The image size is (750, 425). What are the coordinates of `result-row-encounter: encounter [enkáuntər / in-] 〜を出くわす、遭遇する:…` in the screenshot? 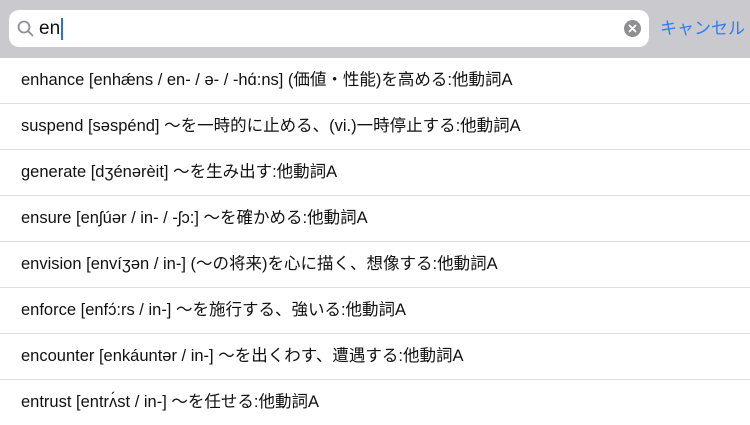 It's located at (375, 357).